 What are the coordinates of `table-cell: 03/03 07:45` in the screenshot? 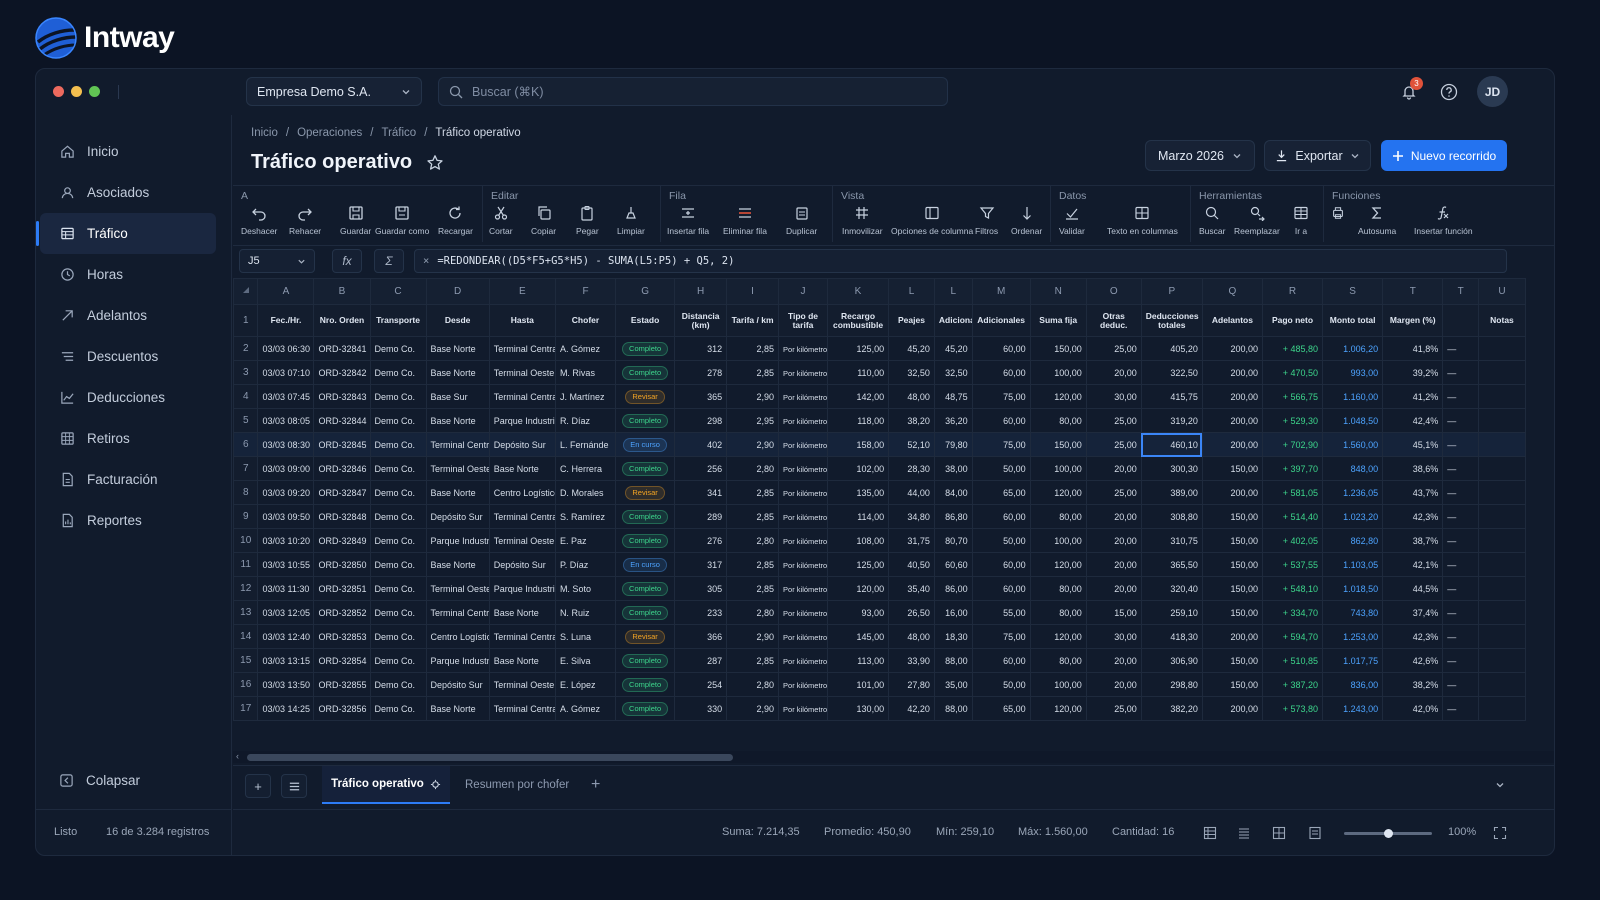 It's located at (286, 396).